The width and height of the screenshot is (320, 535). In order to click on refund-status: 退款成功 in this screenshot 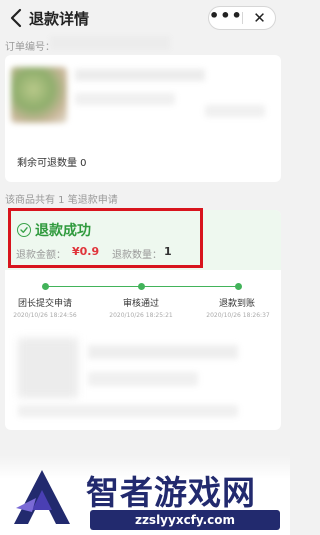, I will do `click(63, 231)`.